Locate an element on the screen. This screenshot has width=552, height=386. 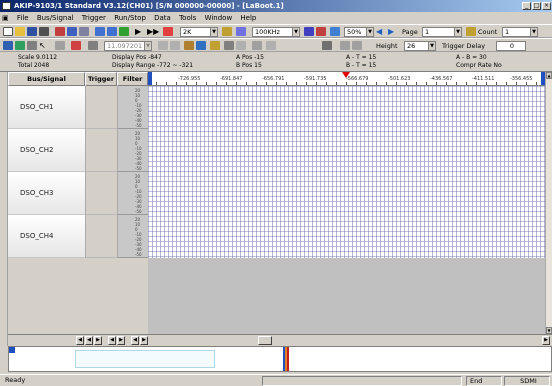
bus-icon is located at coordinates (20, 45).